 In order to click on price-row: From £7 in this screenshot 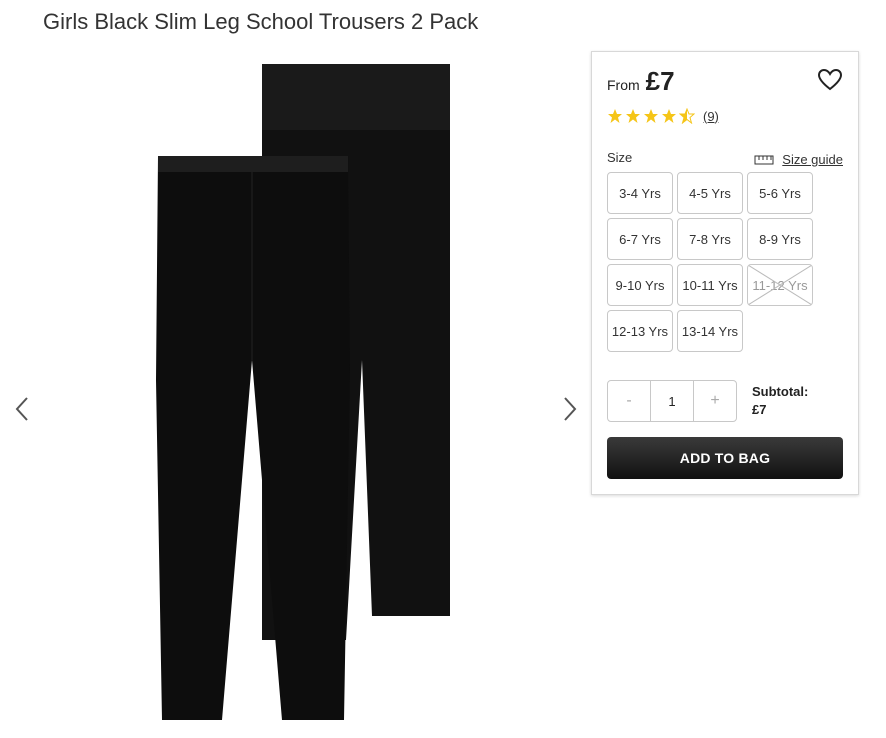, I will do `click(641, 81)`.